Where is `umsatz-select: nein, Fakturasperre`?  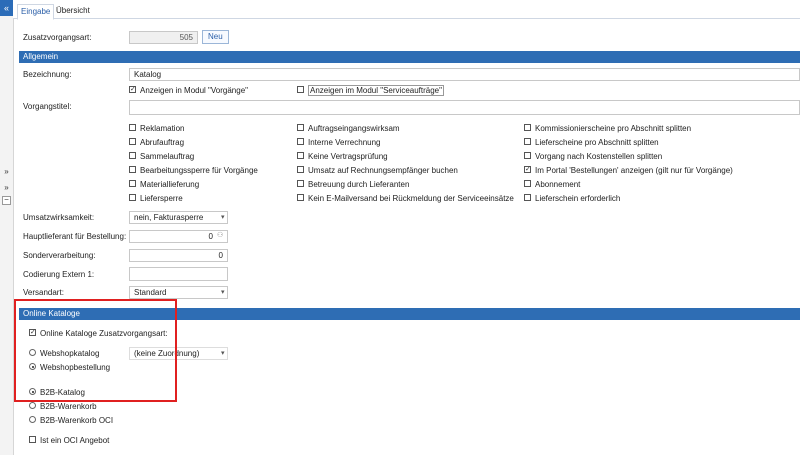 umsatz-select: nein, Fakturasperre is located at coordinates (178, 217).